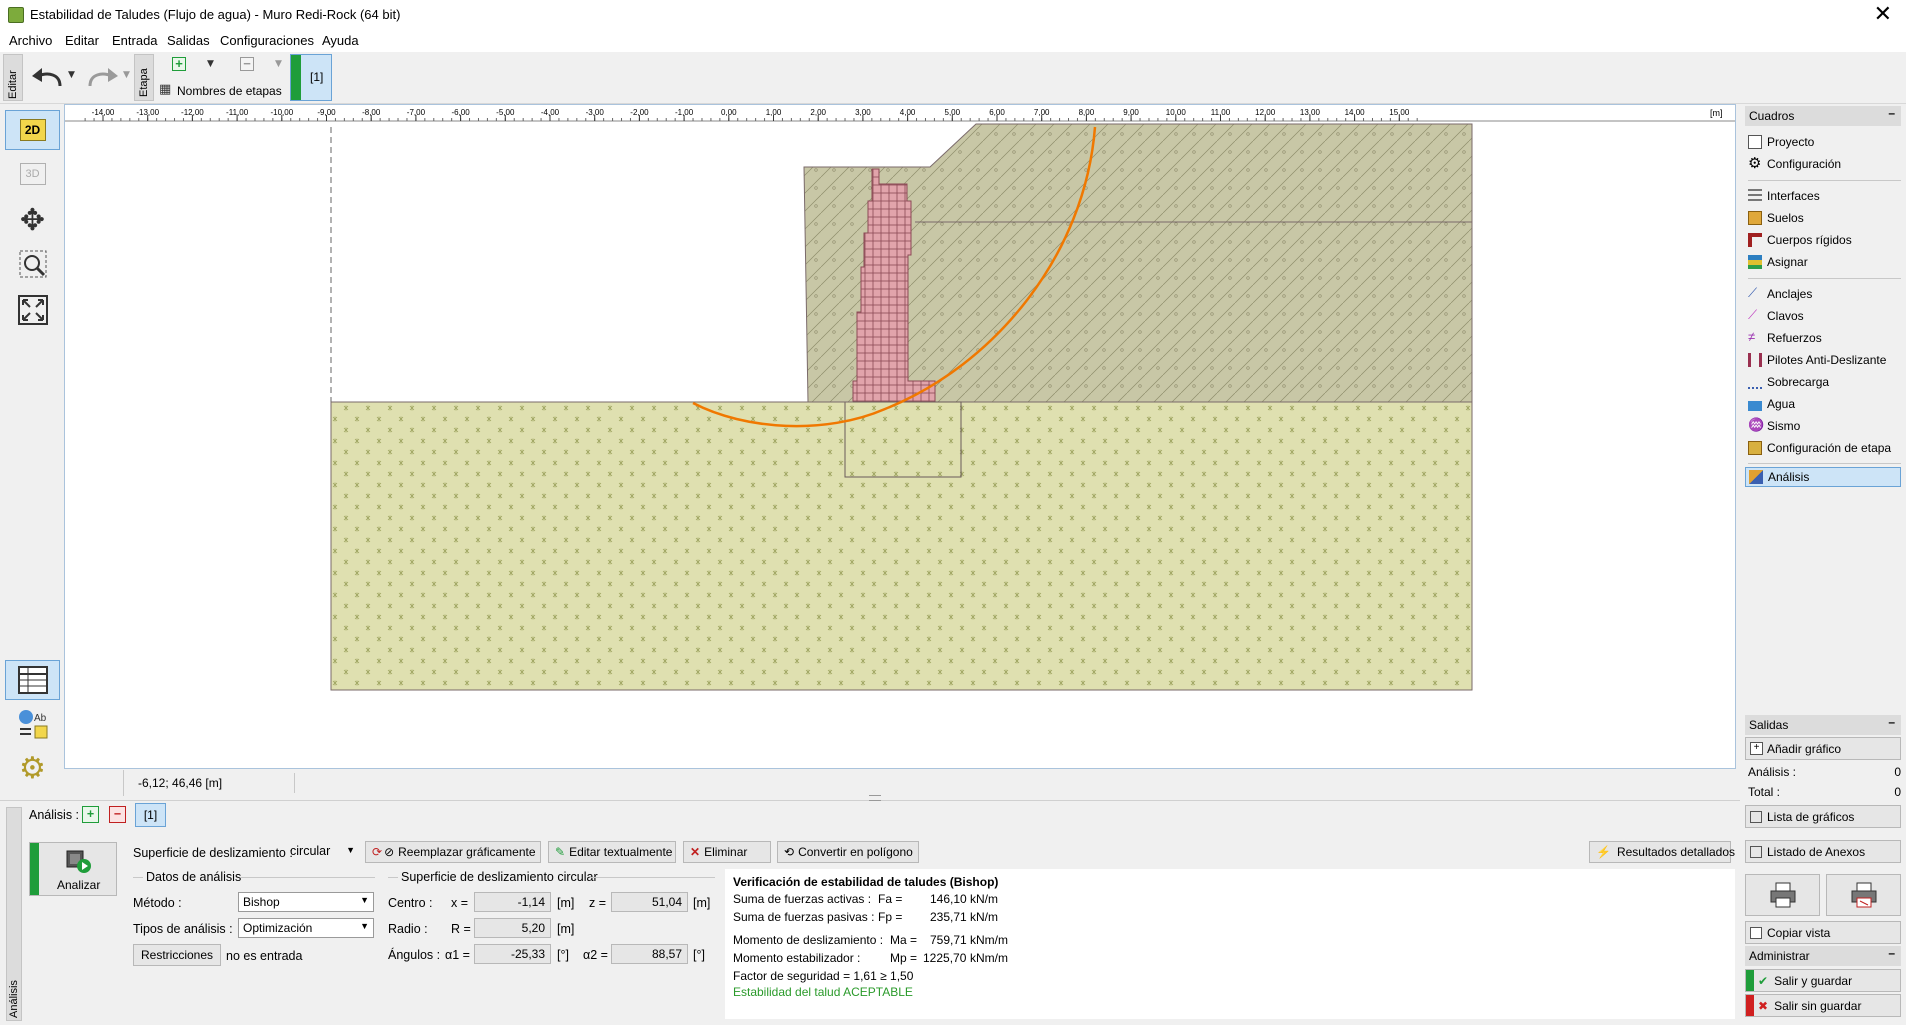 This screenshot has width=1906, height=1025. What do you see at coordinates (649, 902) in the screenshot?
I see `center-z-field: 51,04` at bounding box center [649, 902].